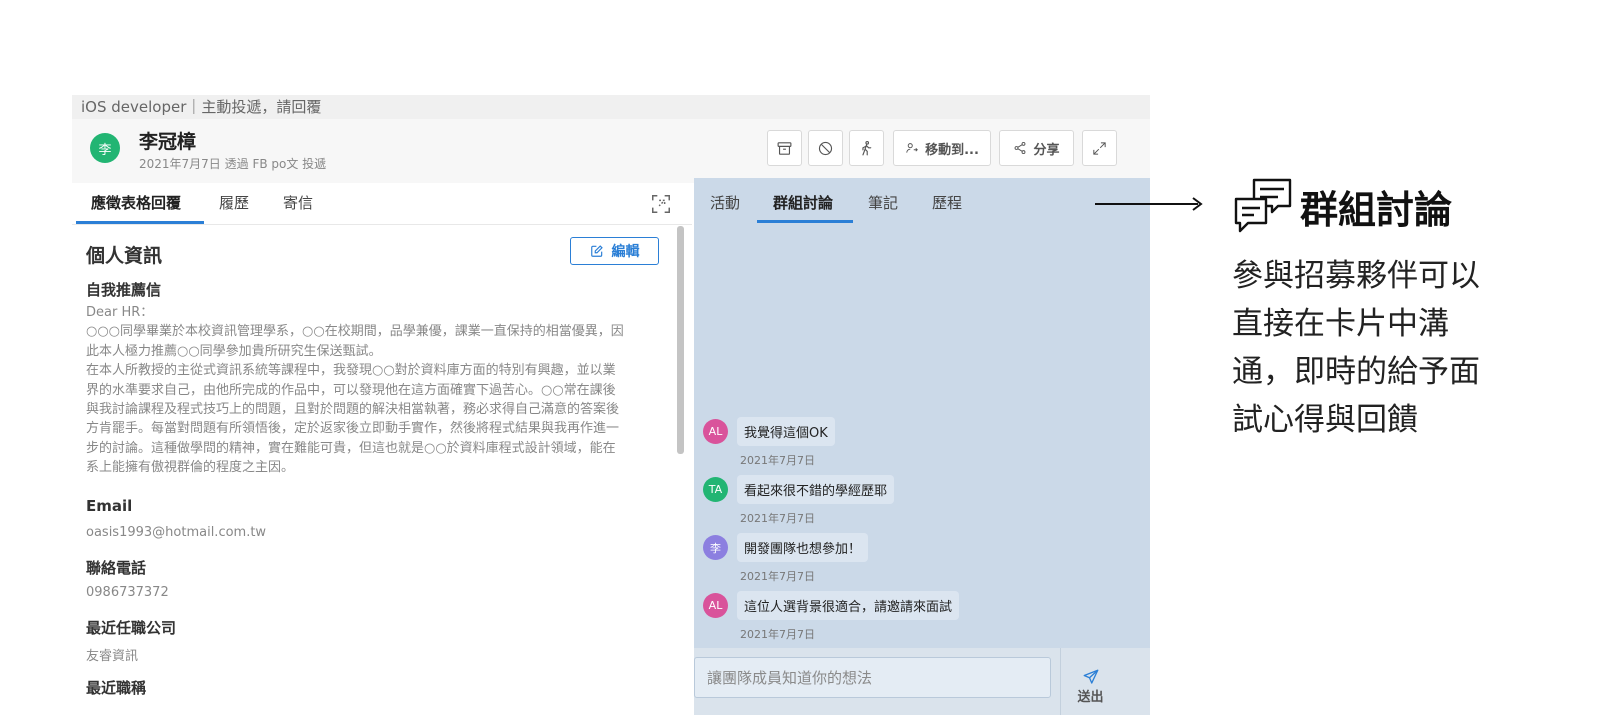 Image resolution: width=1600 pixels, height=715 pixels. I want to click on annotation-line: 試心得與回饋, so click(1325, 420).